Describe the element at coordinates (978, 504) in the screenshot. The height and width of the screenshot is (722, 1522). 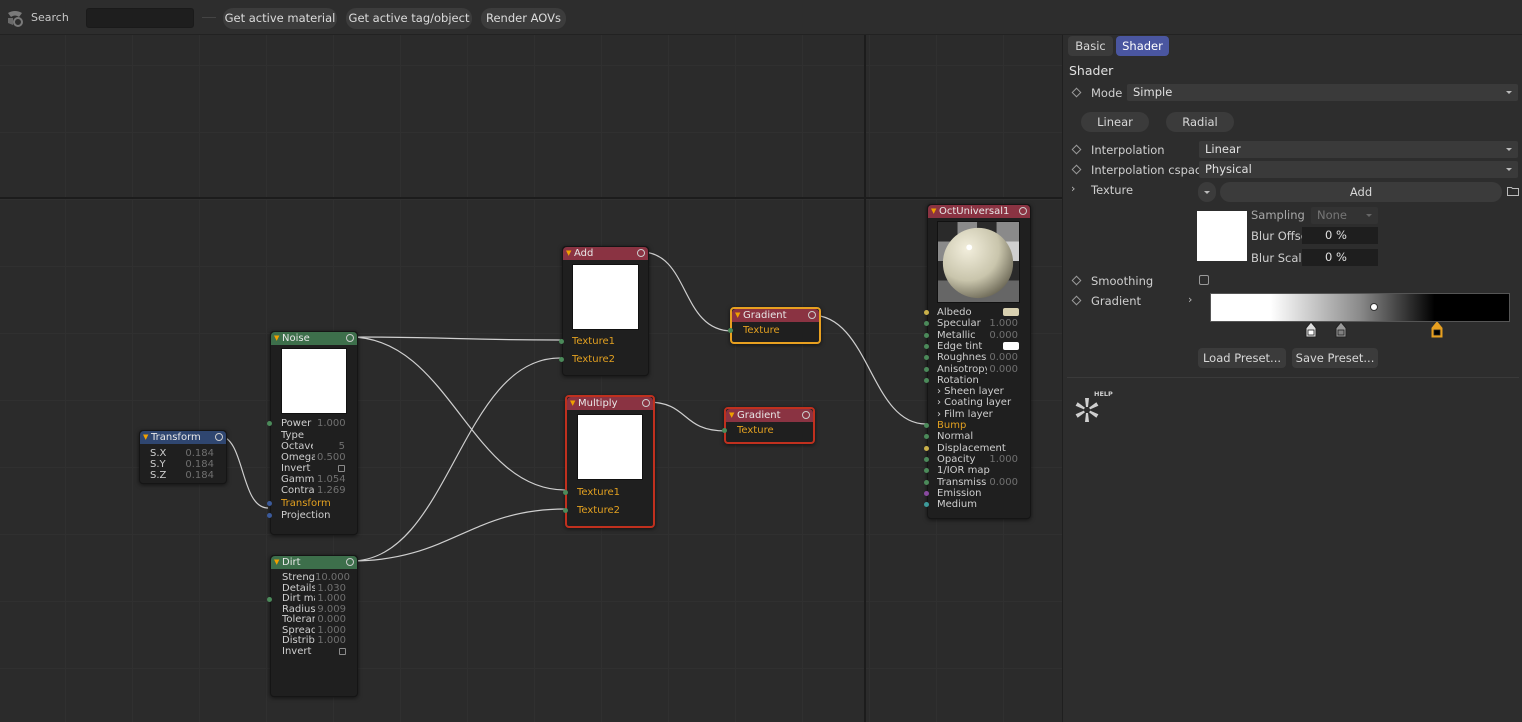
I see `param-row: Medium` at that location.